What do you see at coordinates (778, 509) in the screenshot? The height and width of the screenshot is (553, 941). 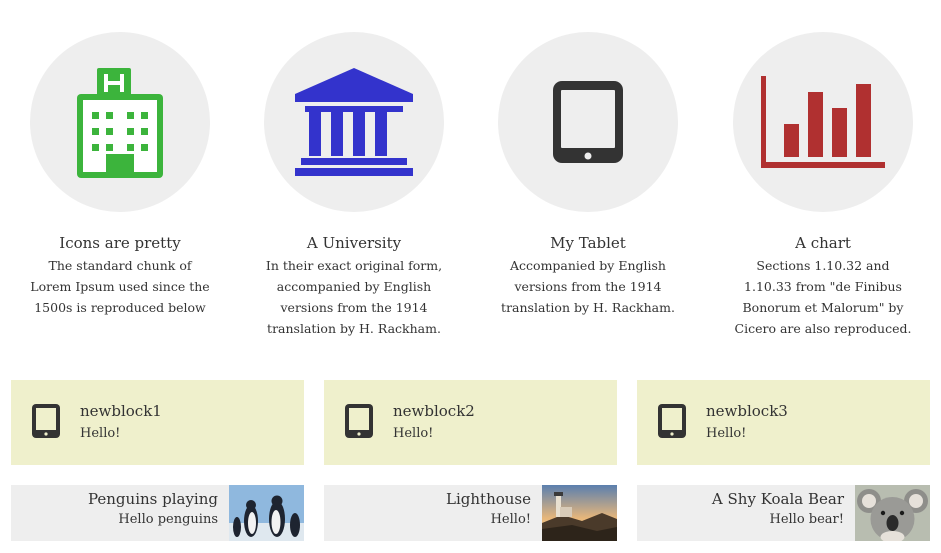 I see `photoblock-text: A Shy Koala Bear Hello bear!` at bounding box center [778, 509].